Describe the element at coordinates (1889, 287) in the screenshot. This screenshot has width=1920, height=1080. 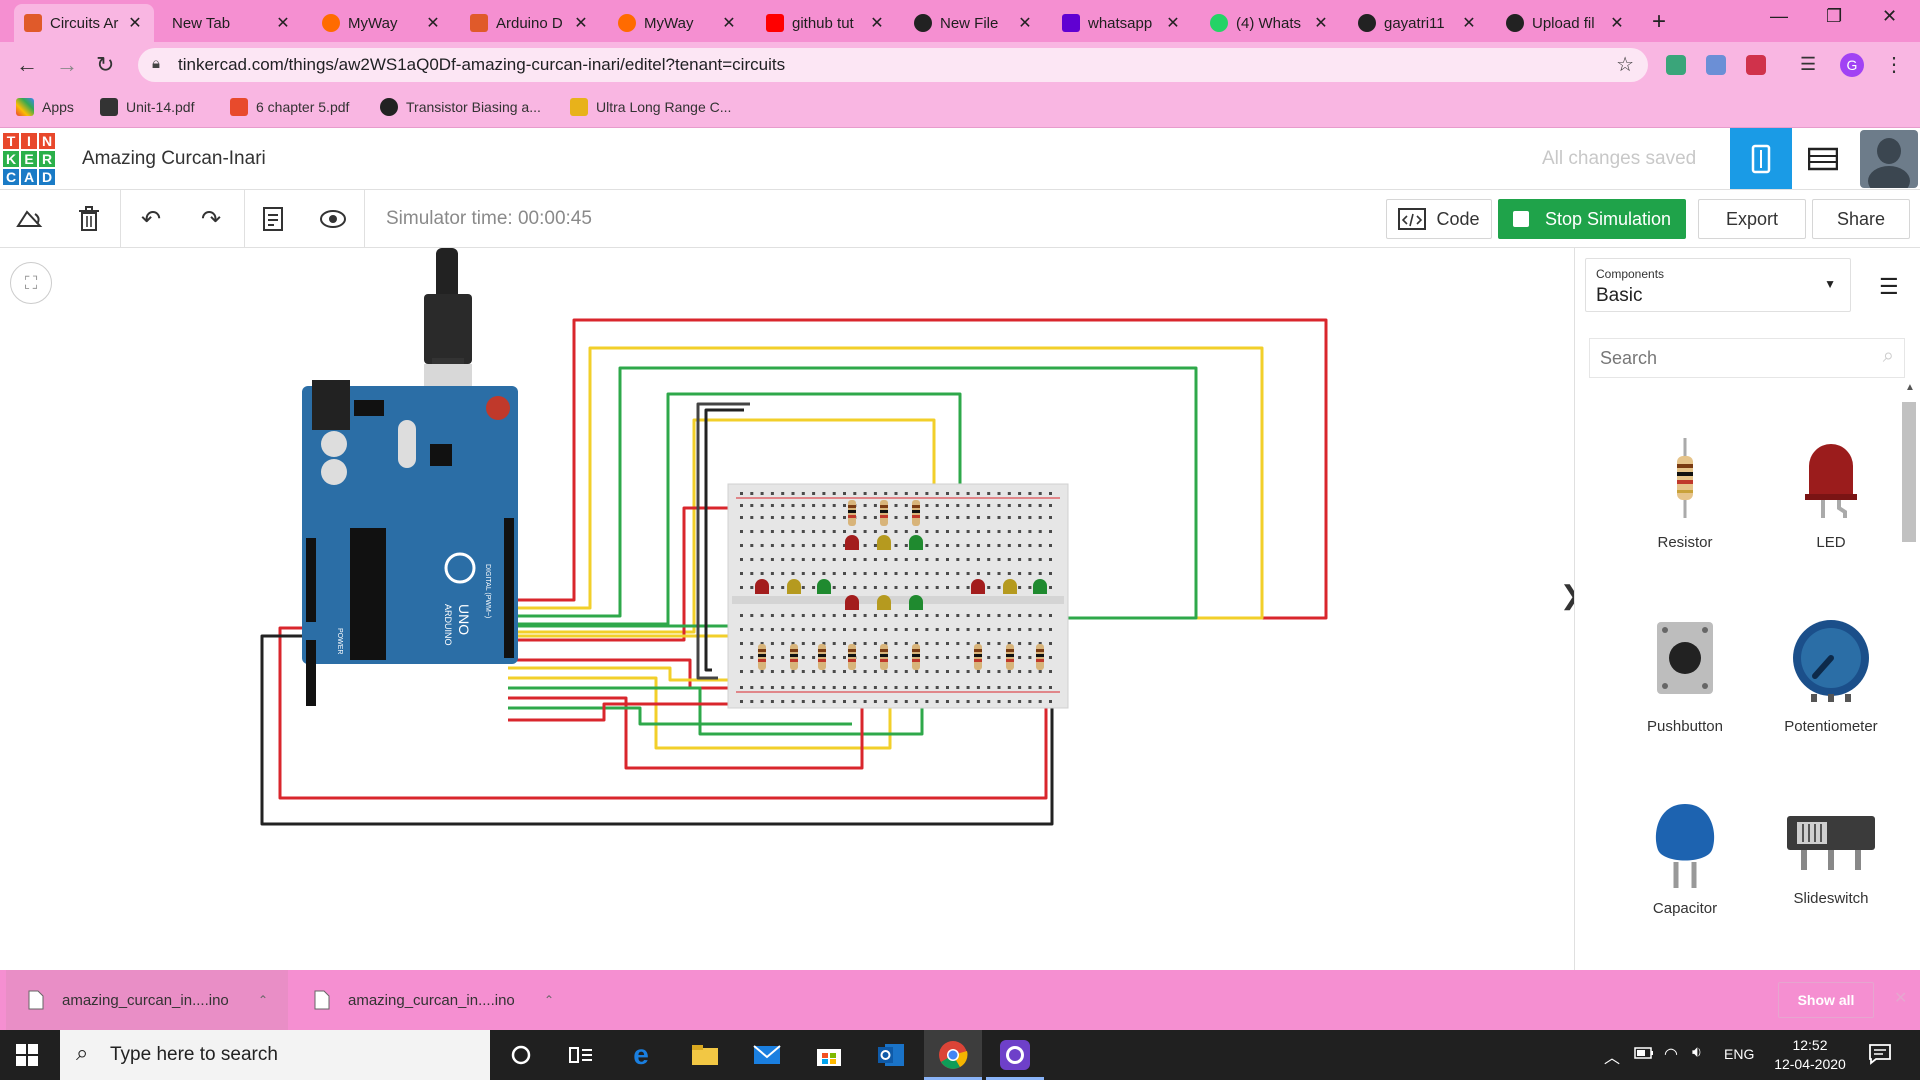
I see `list-view-icon: ☰` at that location.